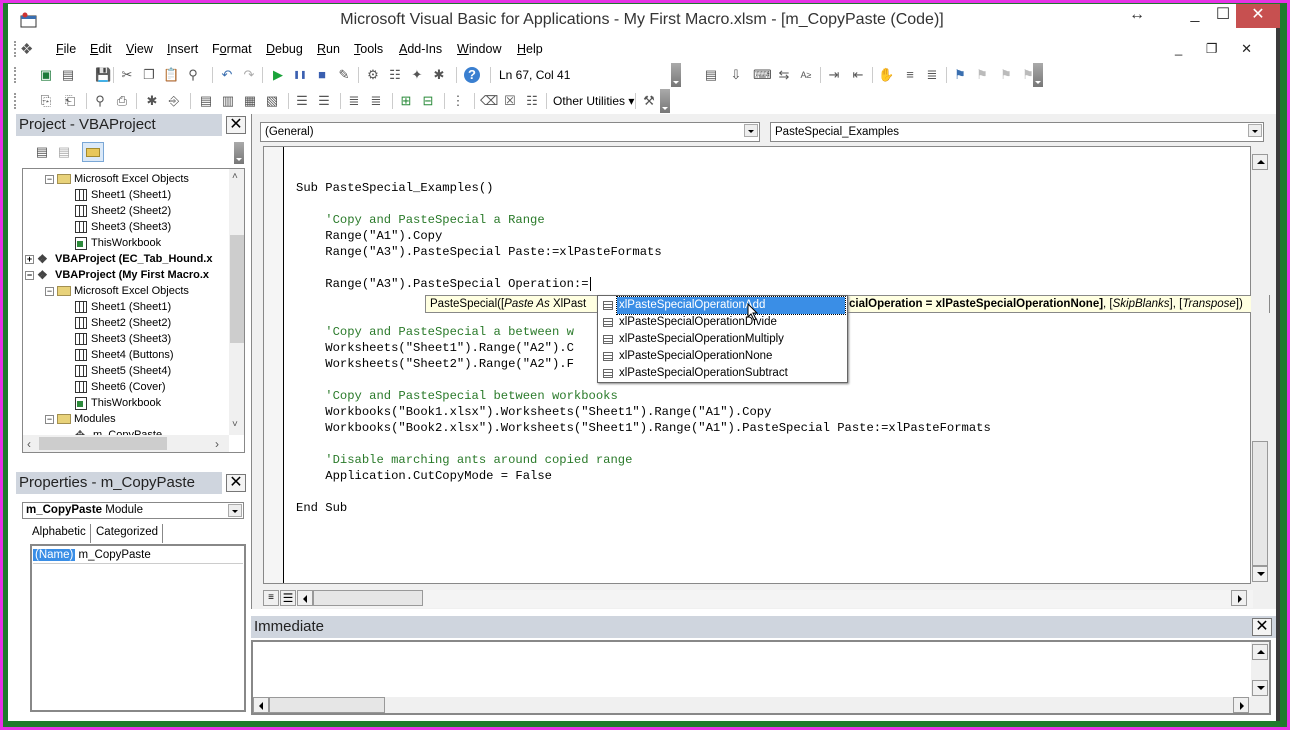 The image size is (1290, 730). Describe the element at coordinates (93, 152) in the screenshot. I see `toggle-folders-button` at that location.